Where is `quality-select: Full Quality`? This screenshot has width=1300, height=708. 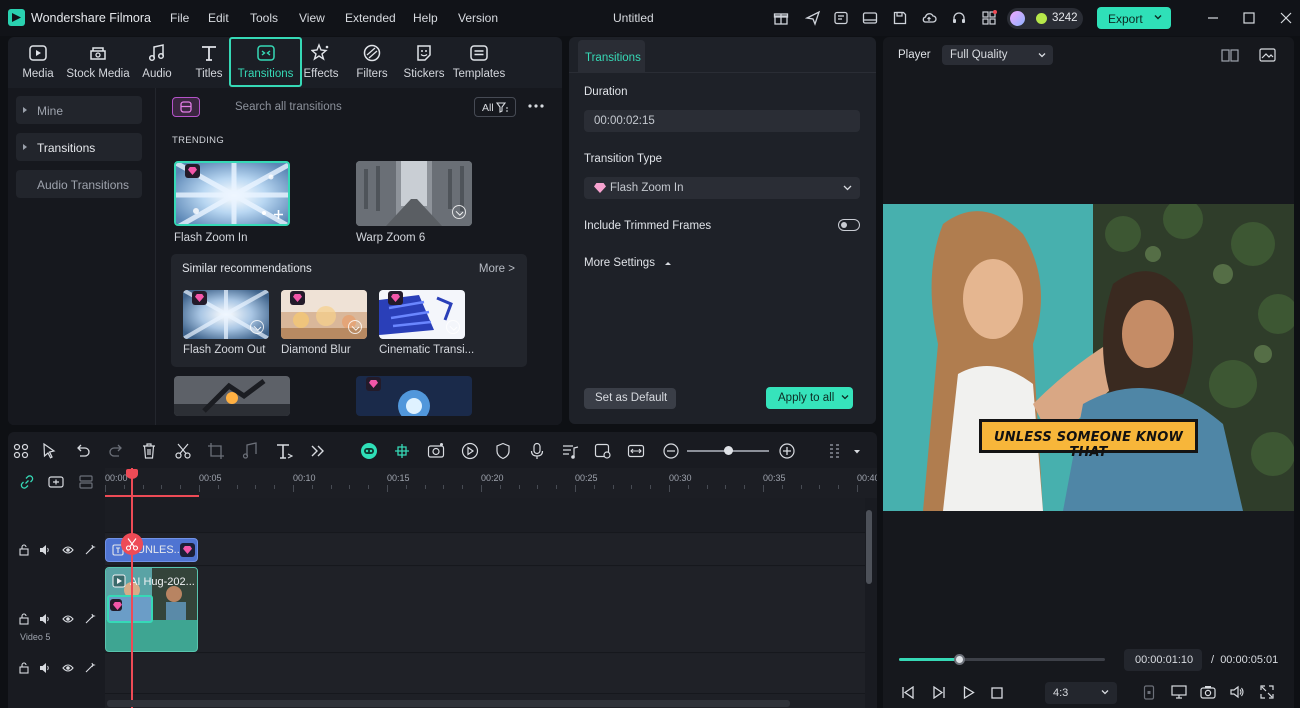 quality-select: Full Quality is located at coordinates (997, 55).